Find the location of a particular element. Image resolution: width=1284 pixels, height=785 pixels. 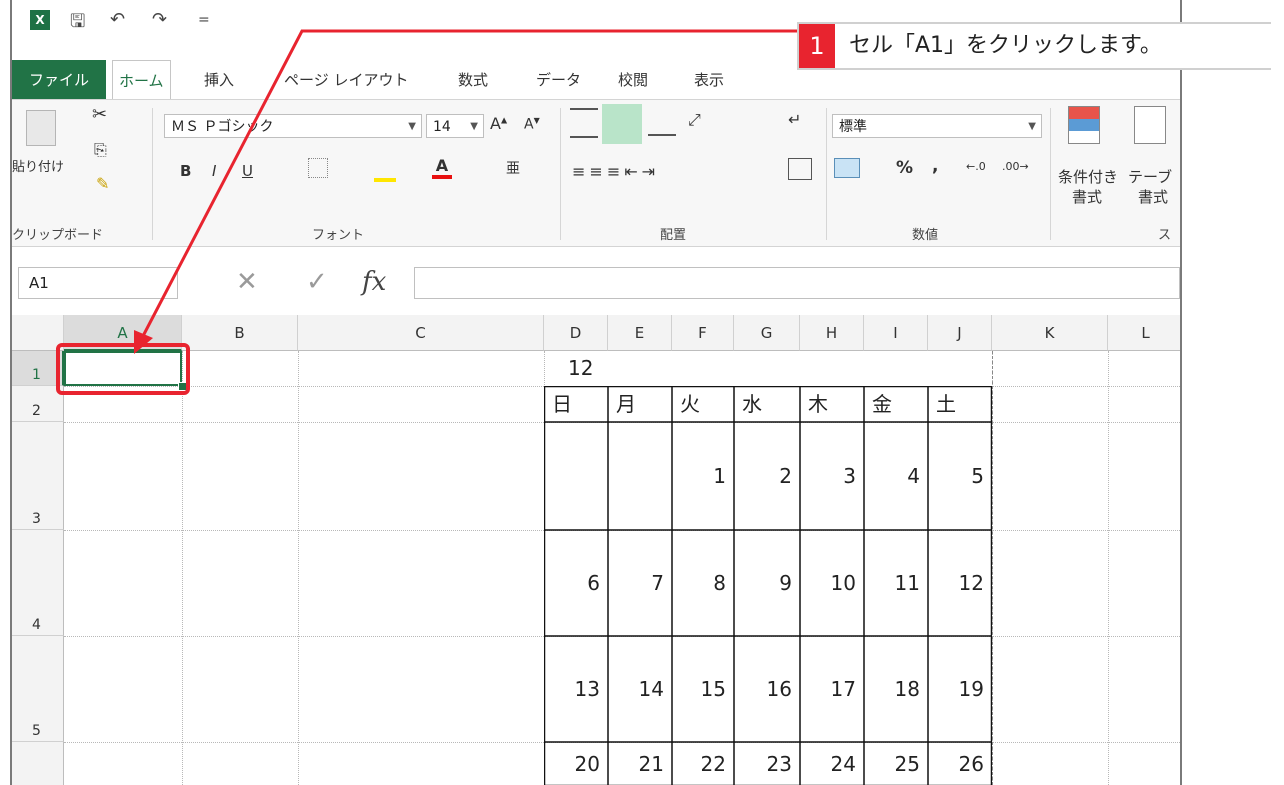

increase-decimal-icon: ←.0 is located at coordinates (976, 166).